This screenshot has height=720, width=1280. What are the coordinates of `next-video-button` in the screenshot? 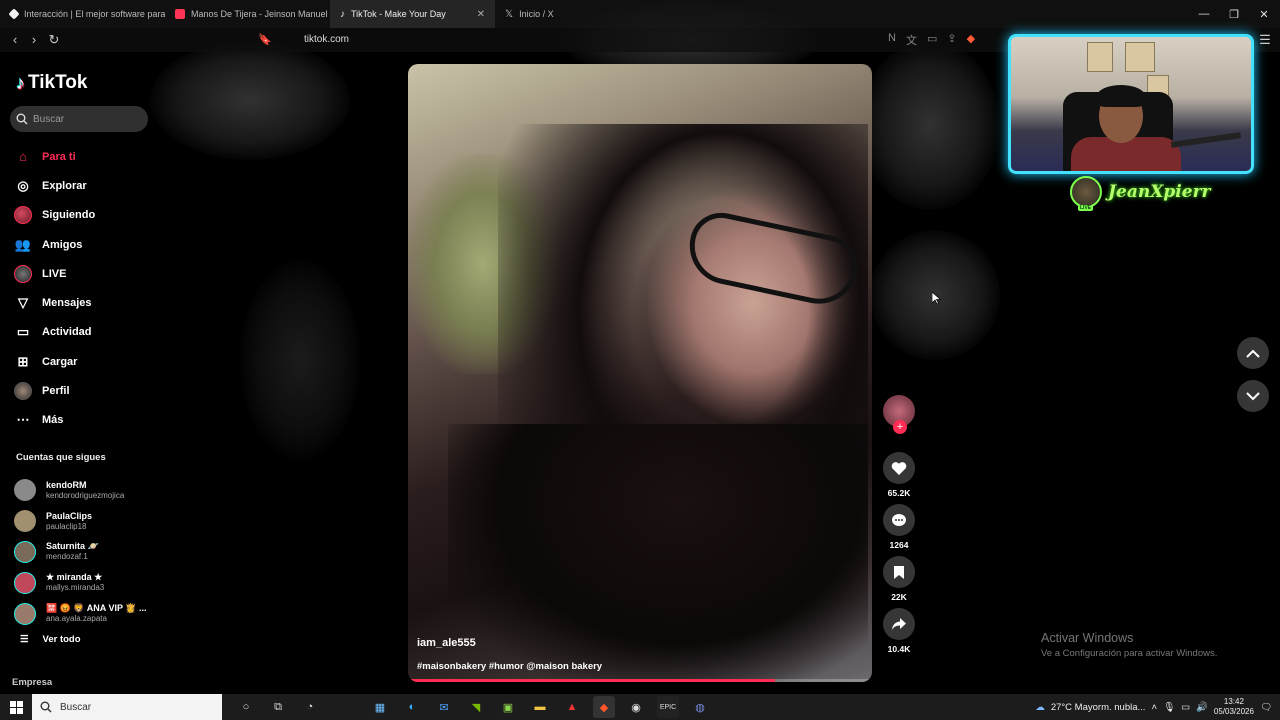 It's located at (1253, 396).